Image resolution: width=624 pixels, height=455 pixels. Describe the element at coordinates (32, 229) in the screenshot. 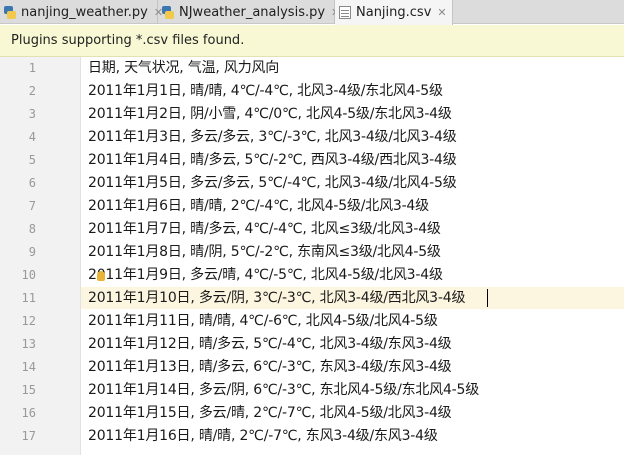

I see `line-number: 8` at that location.